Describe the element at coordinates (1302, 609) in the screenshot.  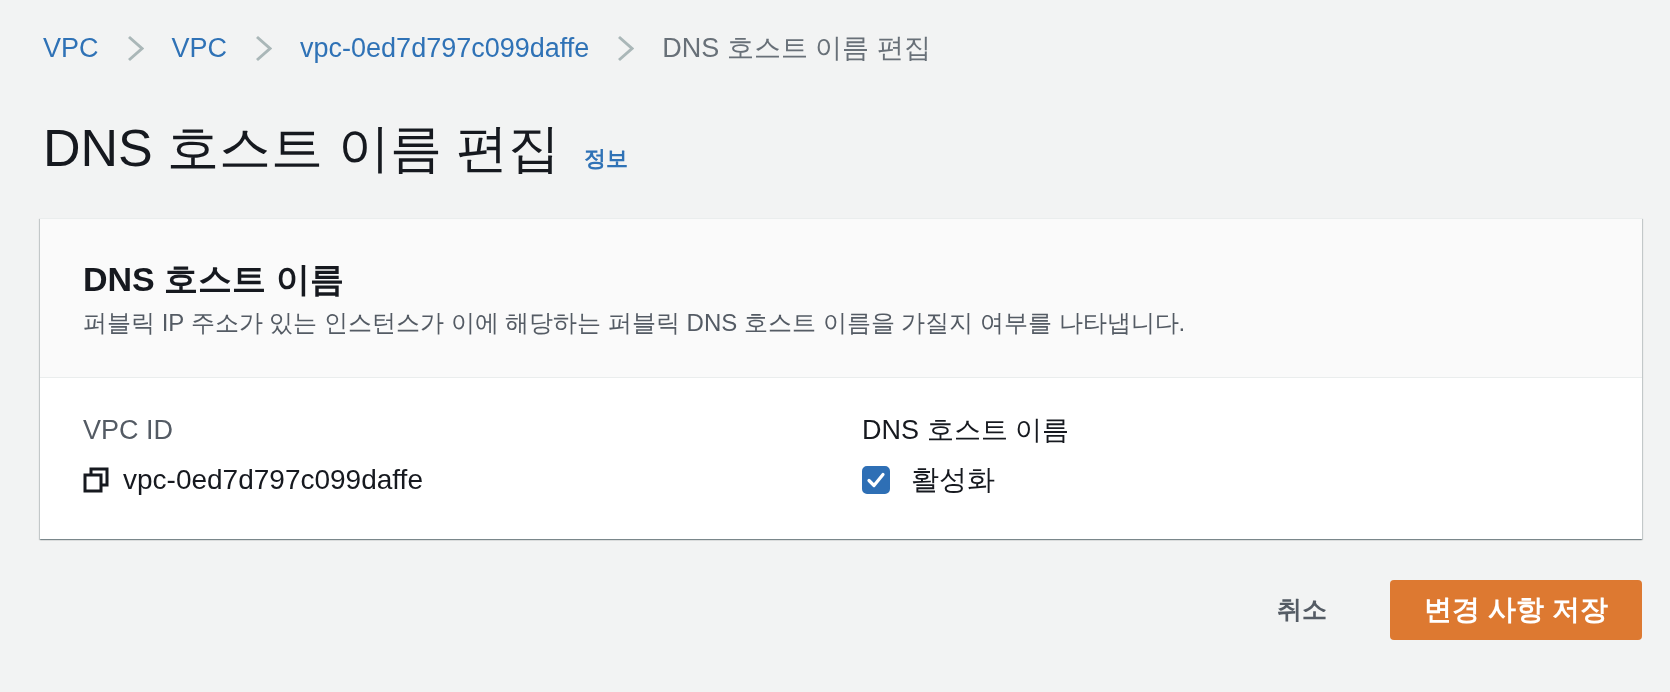
I see `cancel-button: 취소` at that location.